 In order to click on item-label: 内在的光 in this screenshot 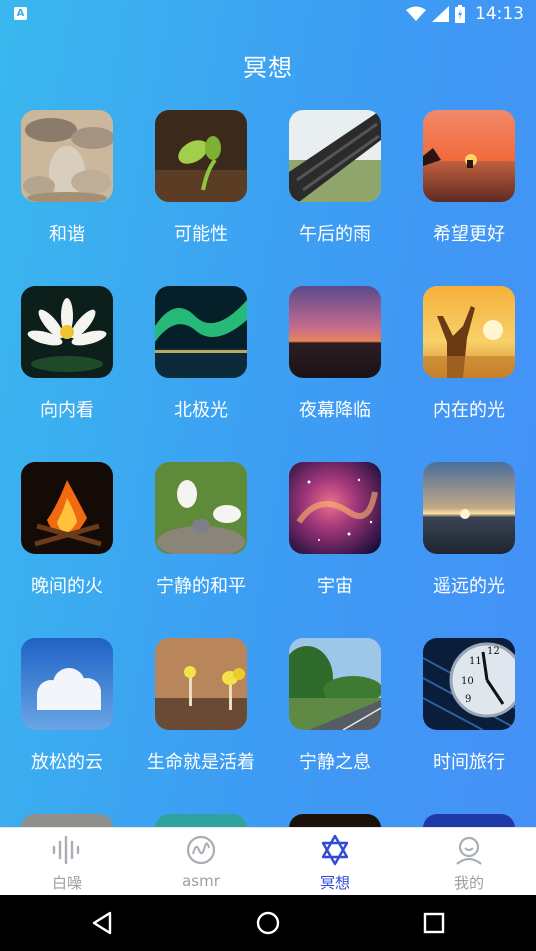, I will do `click(469, 410)`.